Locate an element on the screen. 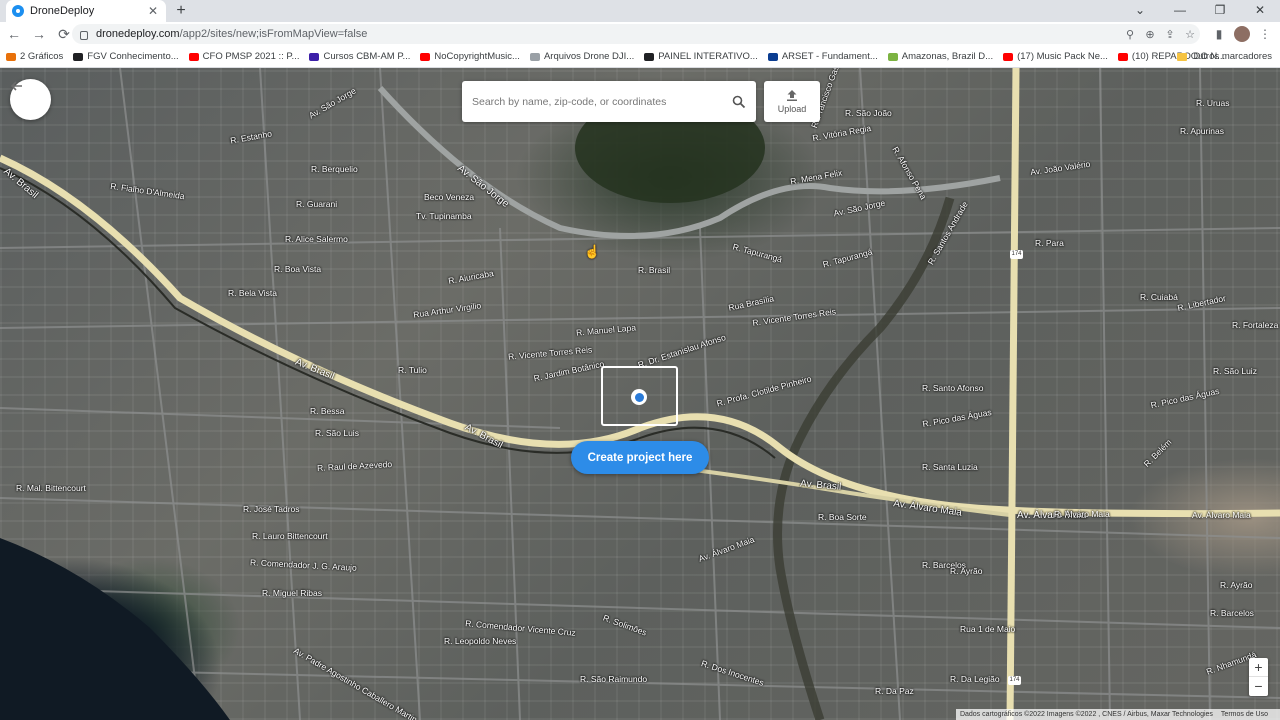  close-tab-icon: ✕ is located at coordinates (153, 11).